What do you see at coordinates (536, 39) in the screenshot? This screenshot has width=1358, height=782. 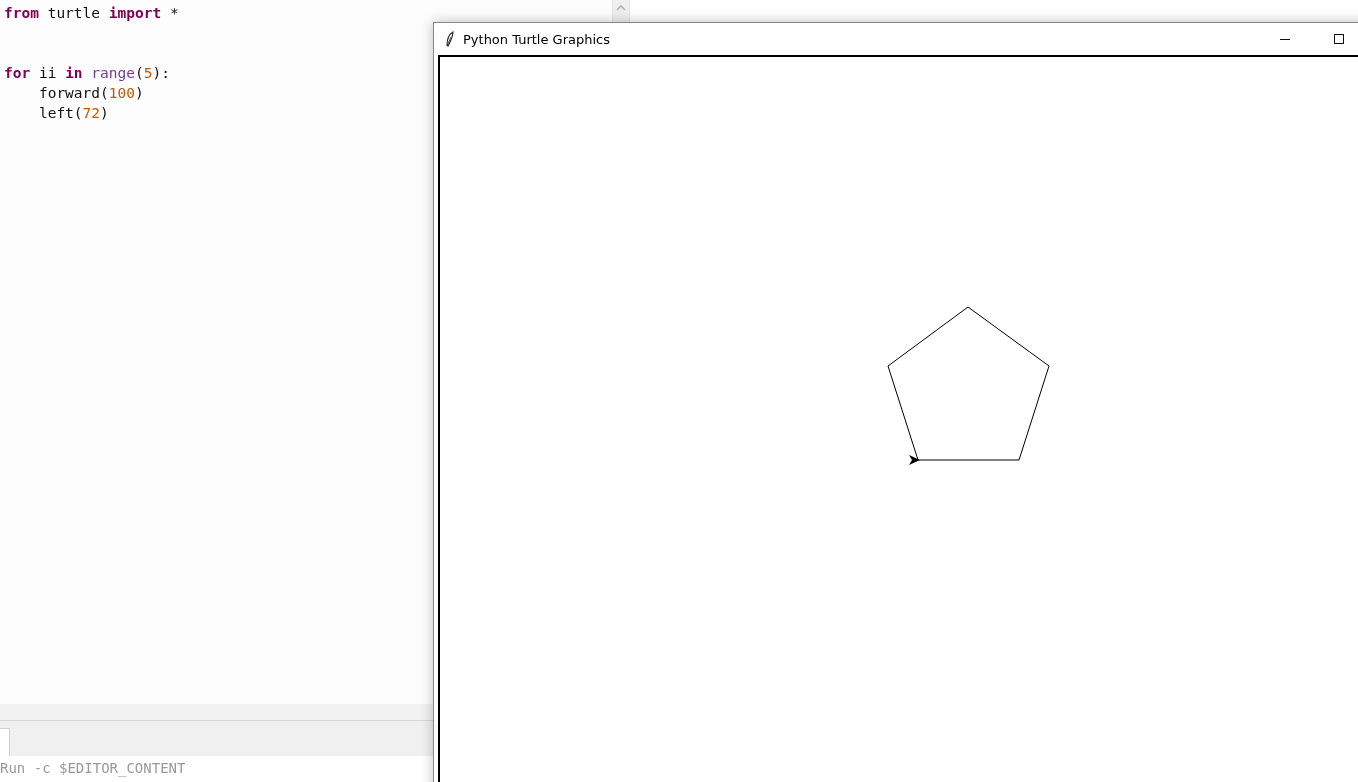 I see `window-title: Python Turtle Graphics` at bounding box center [536, 39].